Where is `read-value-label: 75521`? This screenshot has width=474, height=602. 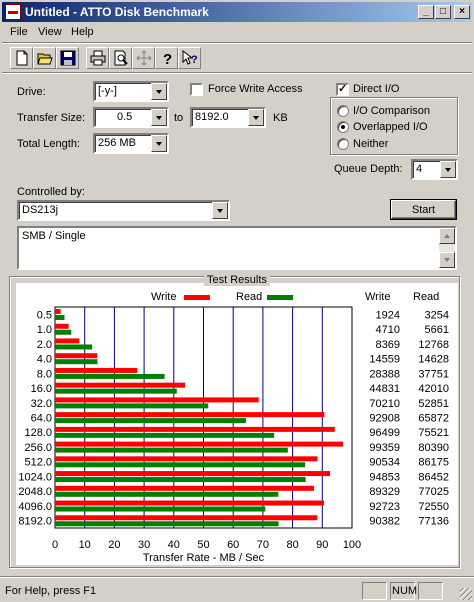
read-value-label: 75521 is located at coordinates (433, 433).